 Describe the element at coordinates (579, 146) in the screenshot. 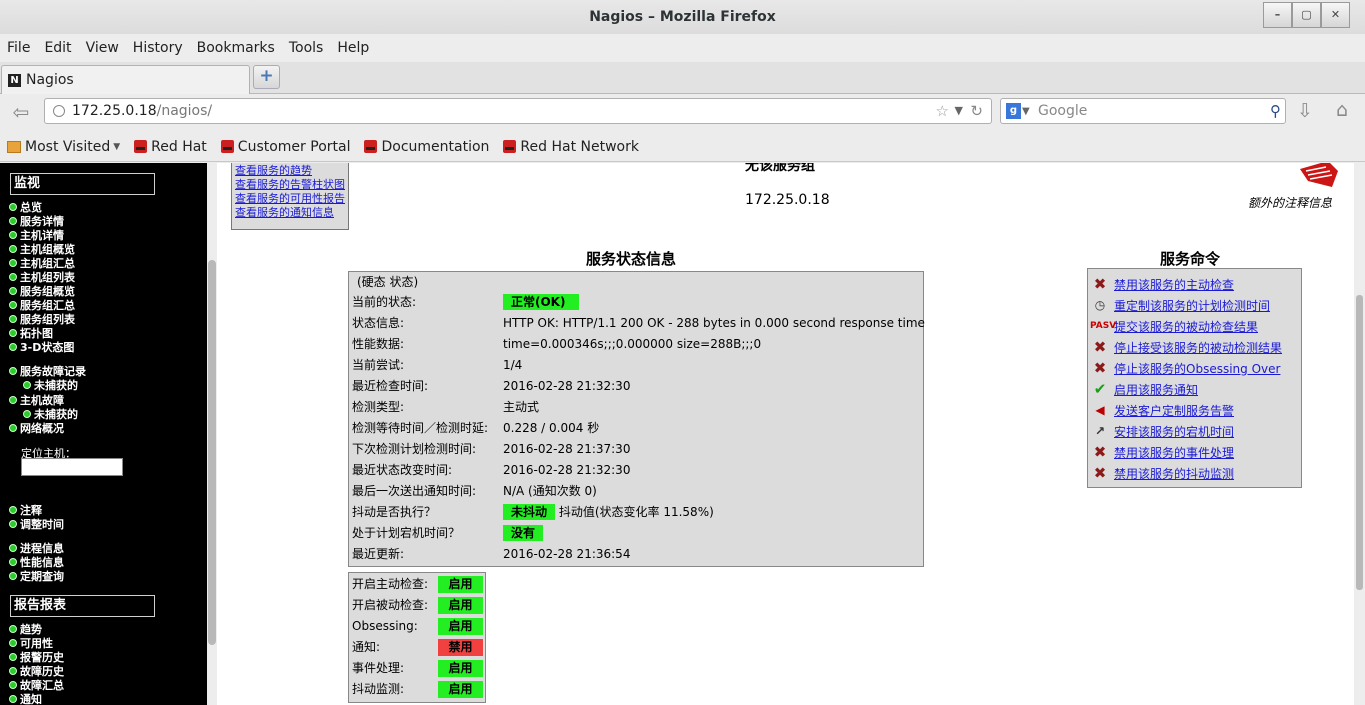

I see `bookmark-label: Red Hat Network` at that location.